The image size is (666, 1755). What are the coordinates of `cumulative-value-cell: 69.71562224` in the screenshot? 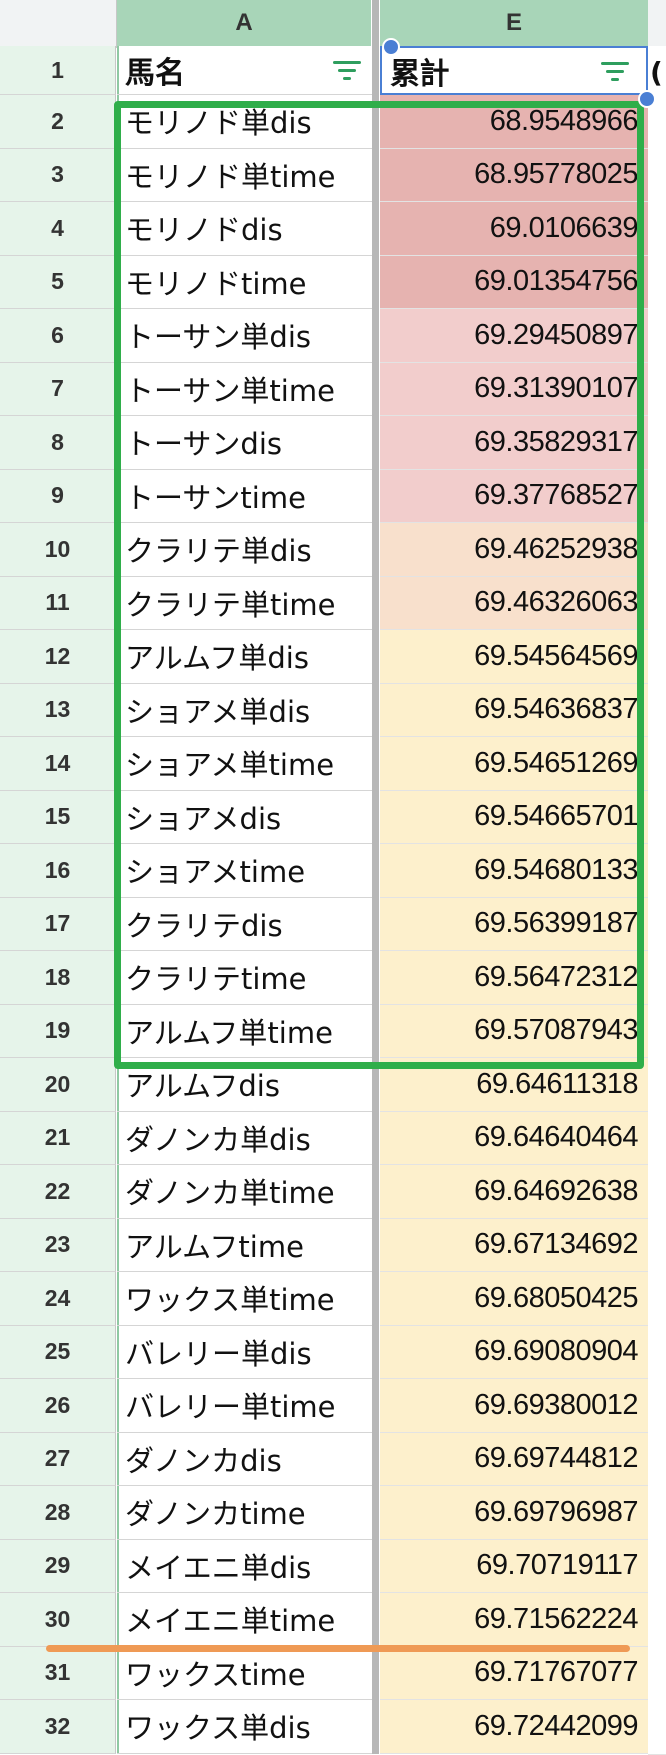 It's located at (514, 1620).